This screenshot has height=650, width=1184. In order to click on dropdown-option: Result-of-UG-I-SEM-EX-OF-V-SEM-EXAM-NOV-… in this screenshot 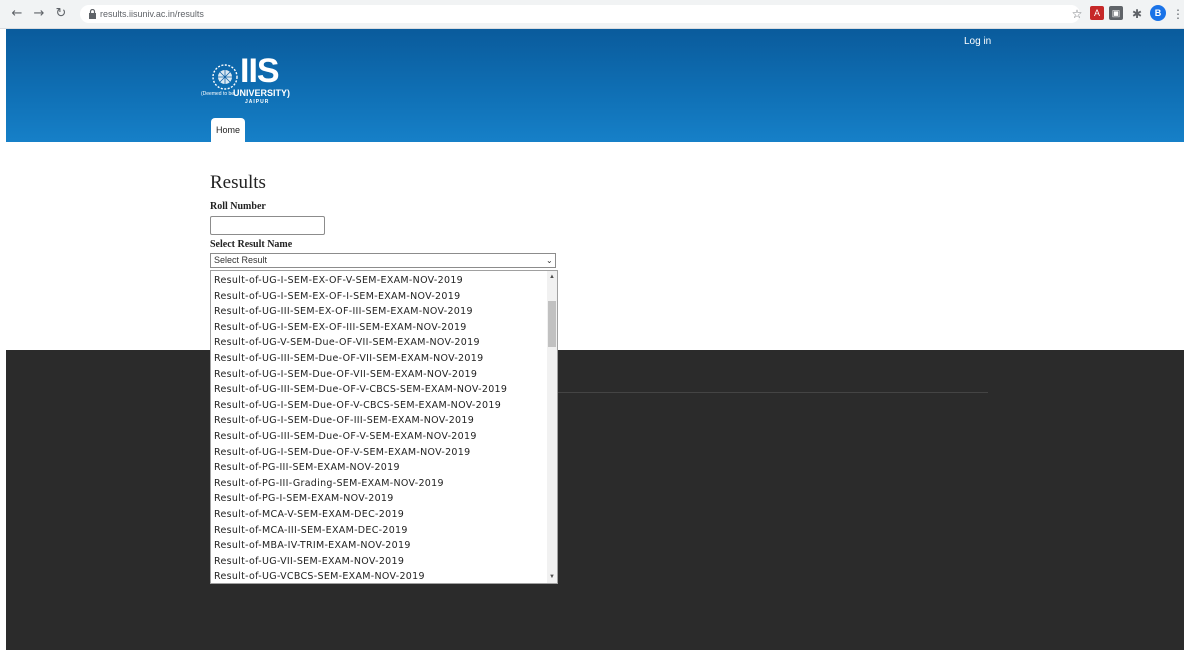, I will do `click(338, 281)`.